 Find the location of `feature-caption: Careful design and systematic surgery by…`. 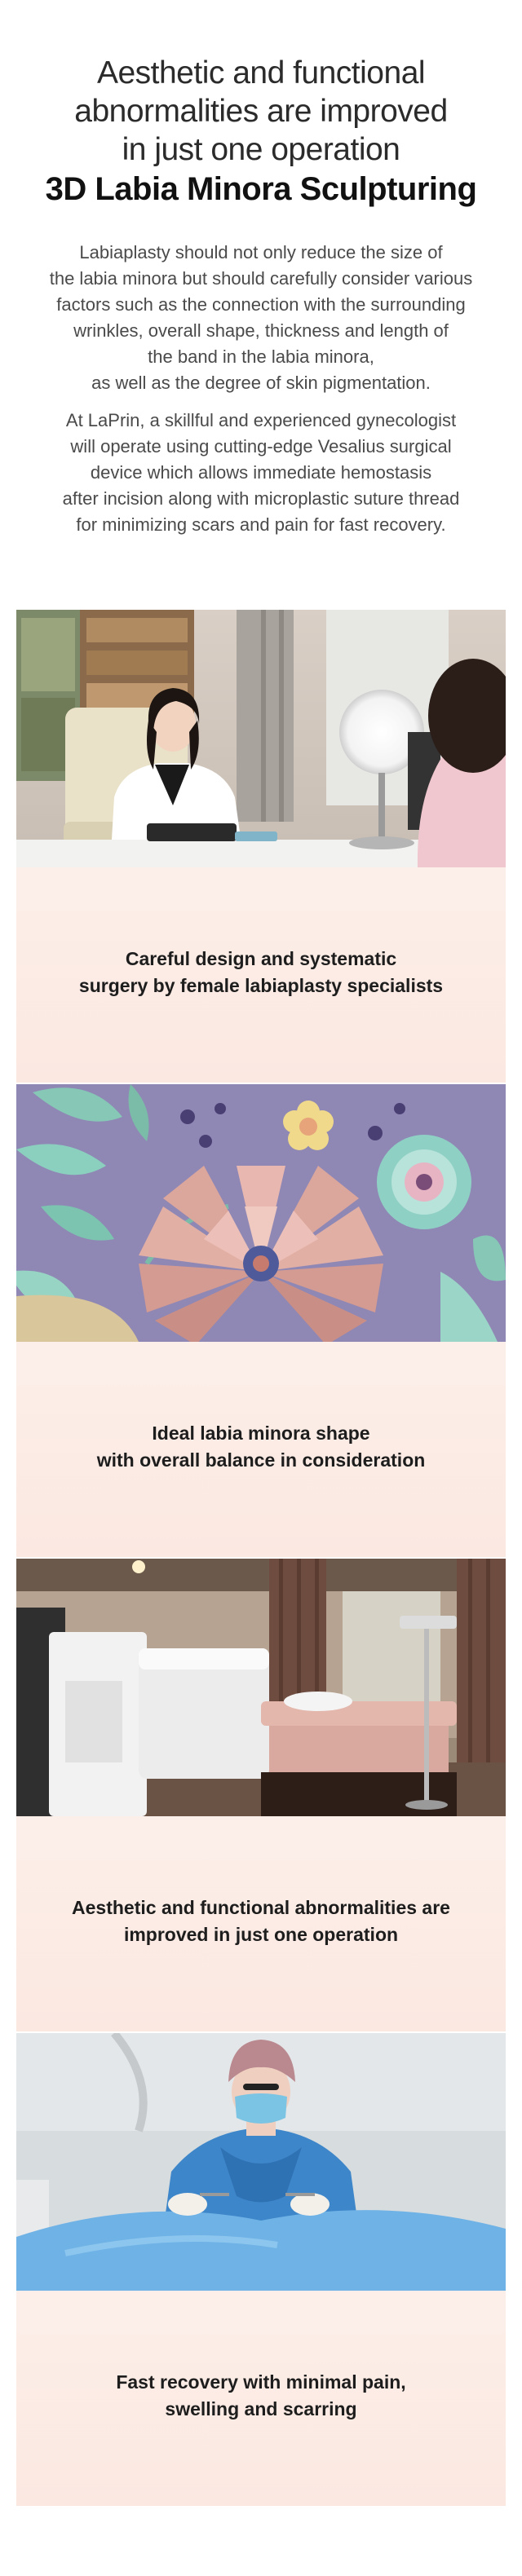

feature-caption: Careful design and systematic surgery by… is located at coordinates (261, 972).